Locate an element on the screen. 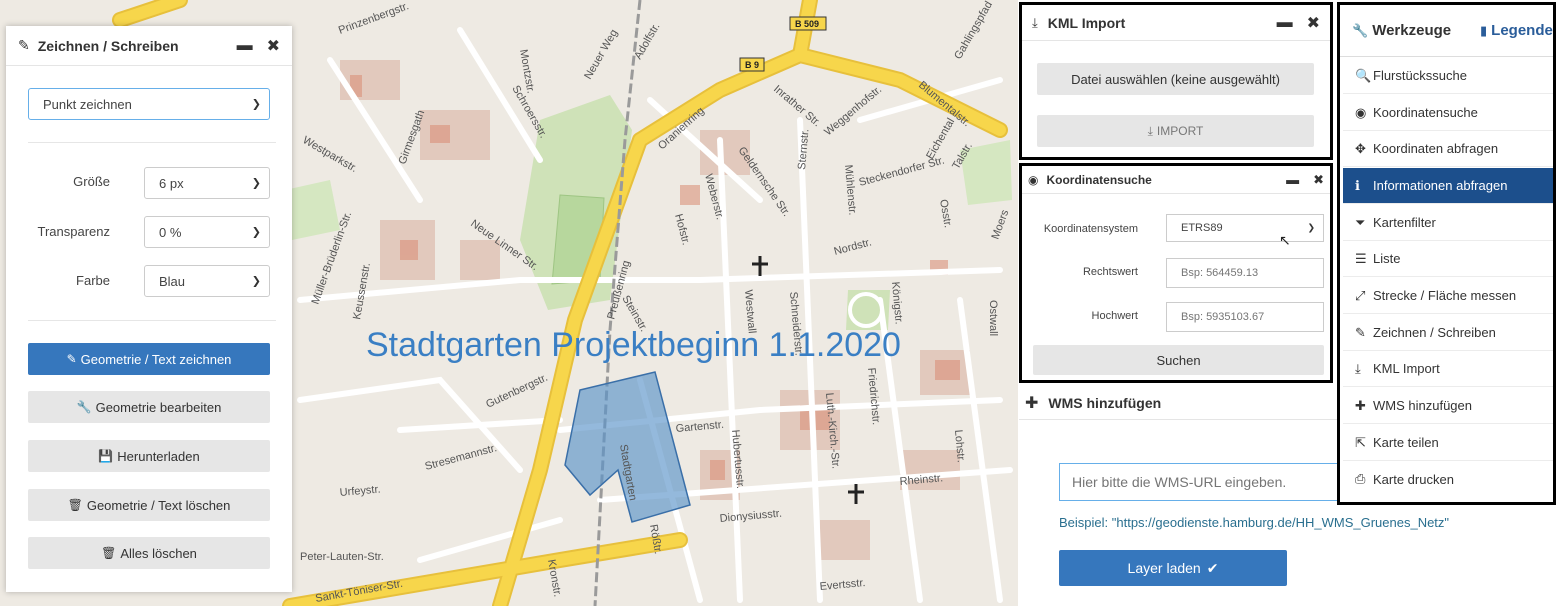 The height and width of the screenshot is (606, 1559). menu-item-koordinatensuche: ◉ Koordinatensuche is located at coordinates (1448, 113).